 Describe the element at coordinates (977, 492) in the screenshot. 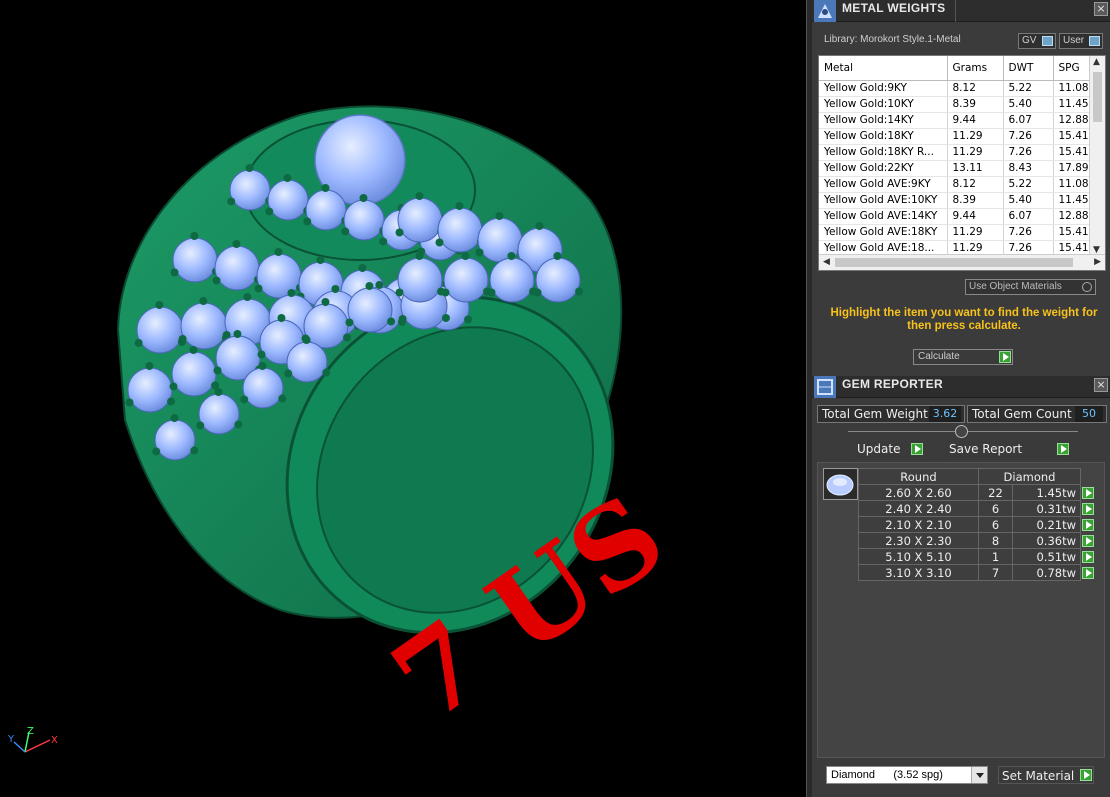

I see `gem-row: 2.60 X 2.60 22 1.45tw` at that location.